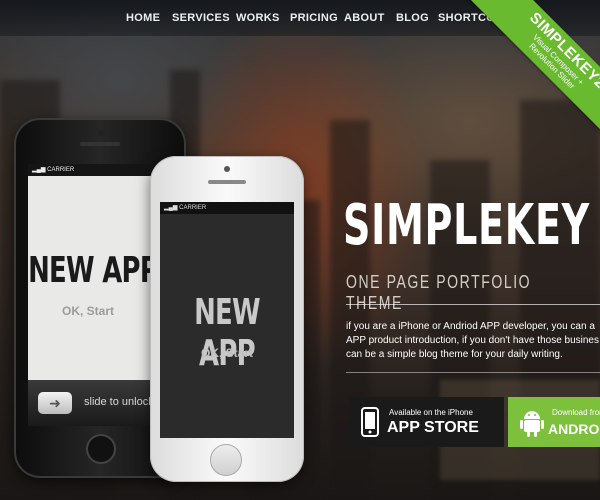 The image size is (600, 500). Describe the element at coordinates (466, 225) in the screenshot. I see `hero-title: SIMPLEKEY` at that location.